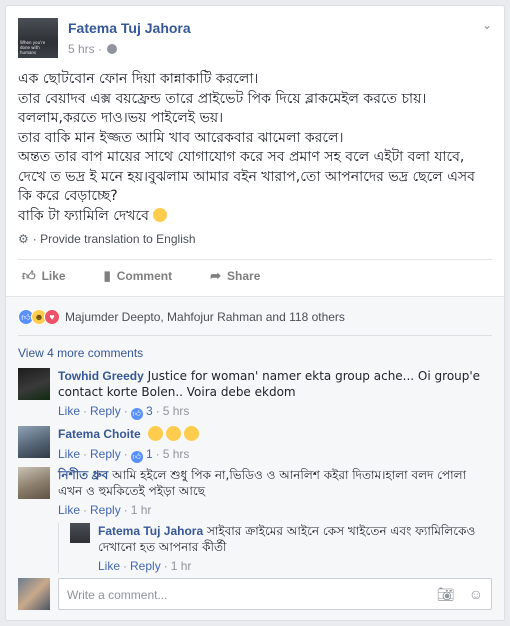  Describe the element at coordinates (80, 353) in the screenshot. I see `view-more-comments-link: View 4 more comments` at that location.